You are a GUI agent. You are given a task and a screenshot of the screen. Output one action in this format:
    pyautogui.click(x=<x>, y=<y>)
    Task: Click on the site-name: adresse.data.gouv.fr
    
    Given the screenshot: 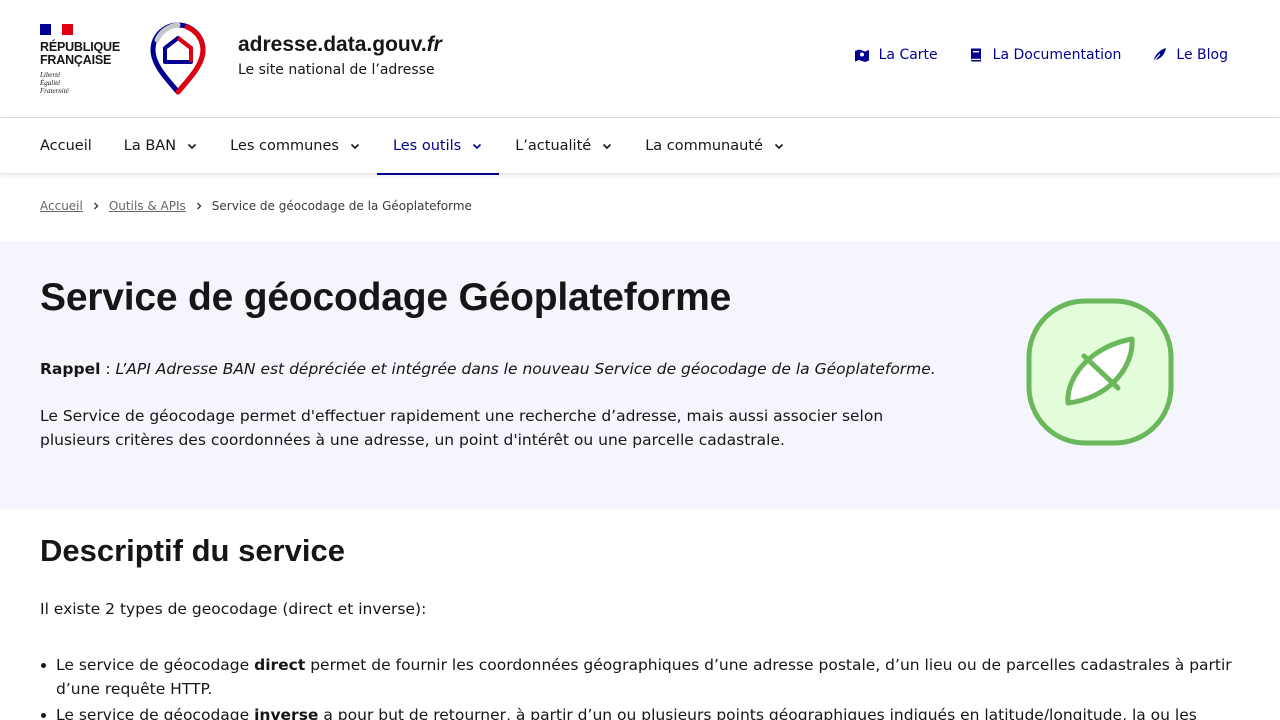 What is the action you would take?
    pyautogui.click(x=340, y=45)
    